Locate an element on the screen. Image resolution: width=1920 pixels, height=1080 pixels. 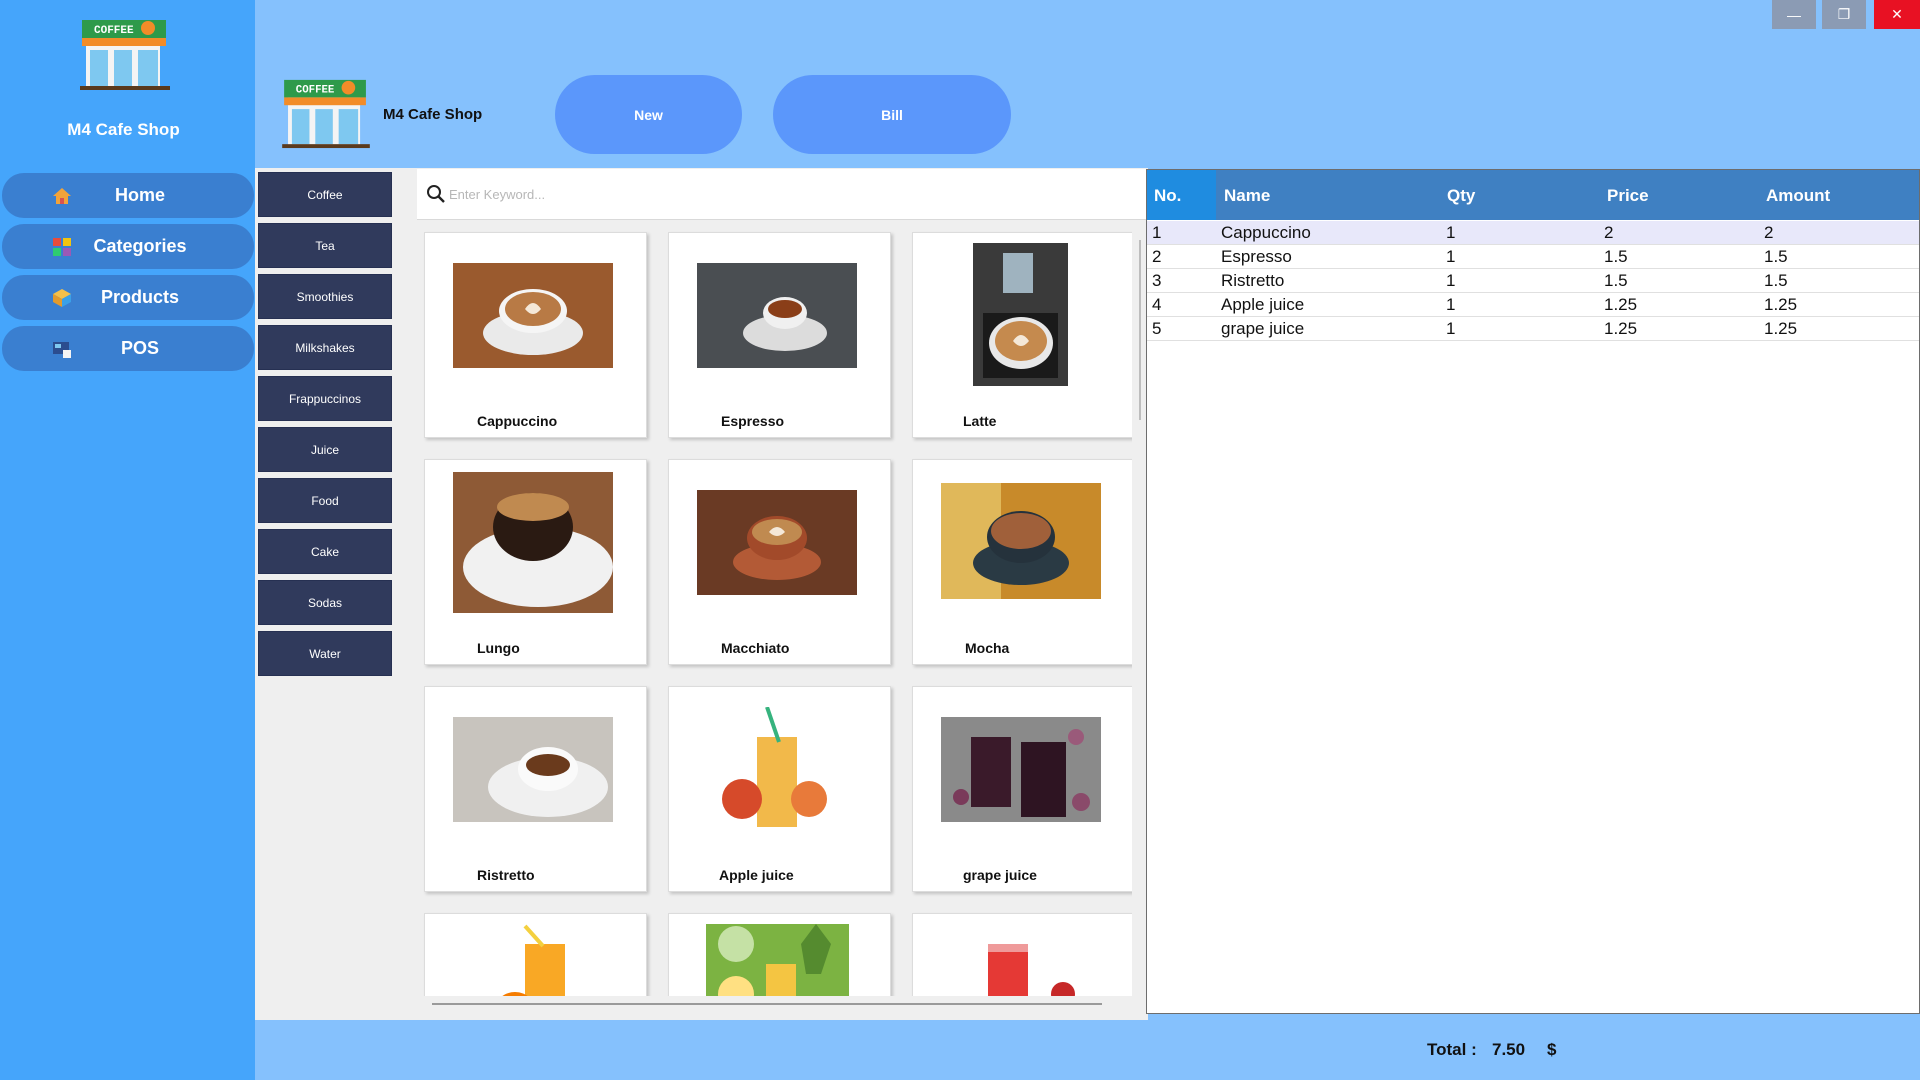
product-card-mocha: Mocha is located at coordinates (1022, 562).